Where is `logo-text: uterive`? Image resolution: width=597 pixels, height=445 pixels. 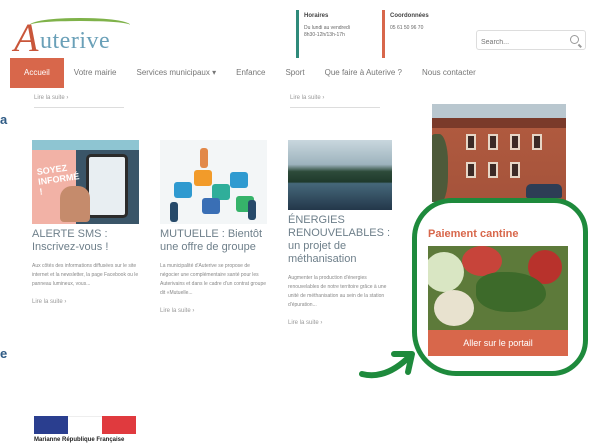
logo-text: uterive is located at coordinates (75, 41).